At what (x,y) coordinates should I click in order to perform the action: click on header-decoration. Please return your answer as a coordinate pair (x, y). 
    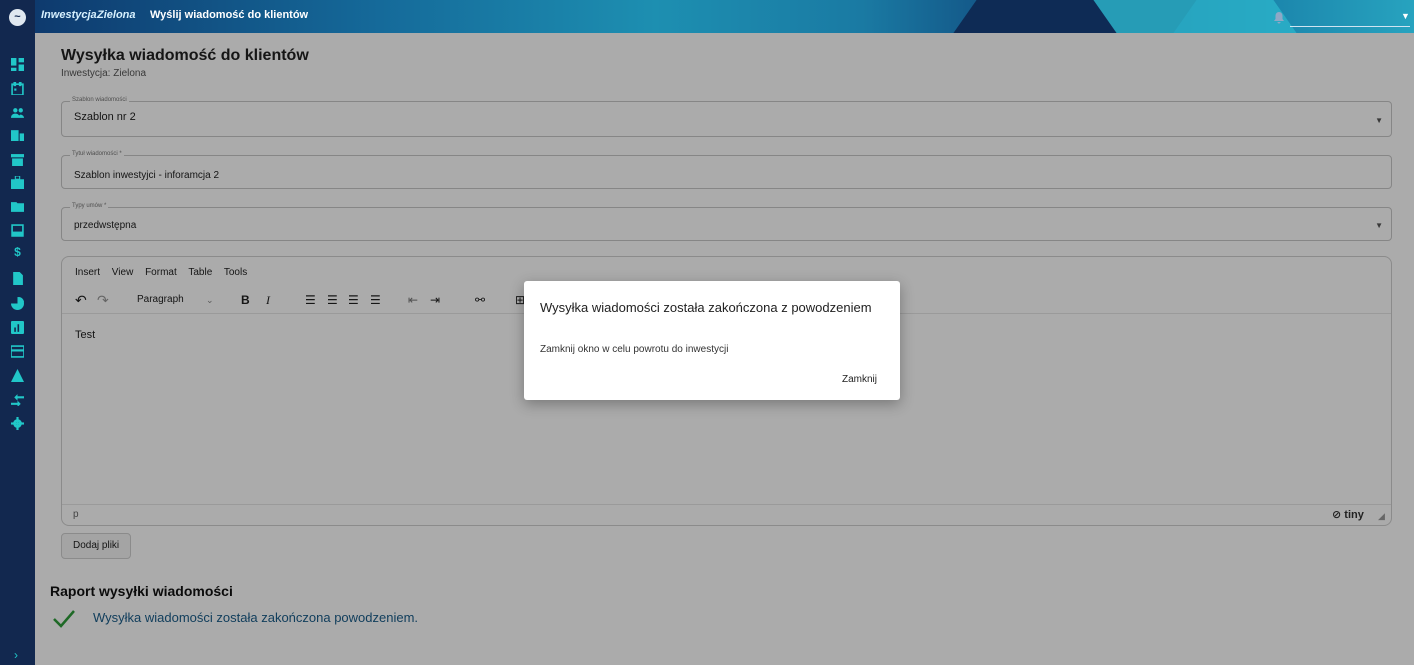
    Looking at the image, I should click on (1195, 16).